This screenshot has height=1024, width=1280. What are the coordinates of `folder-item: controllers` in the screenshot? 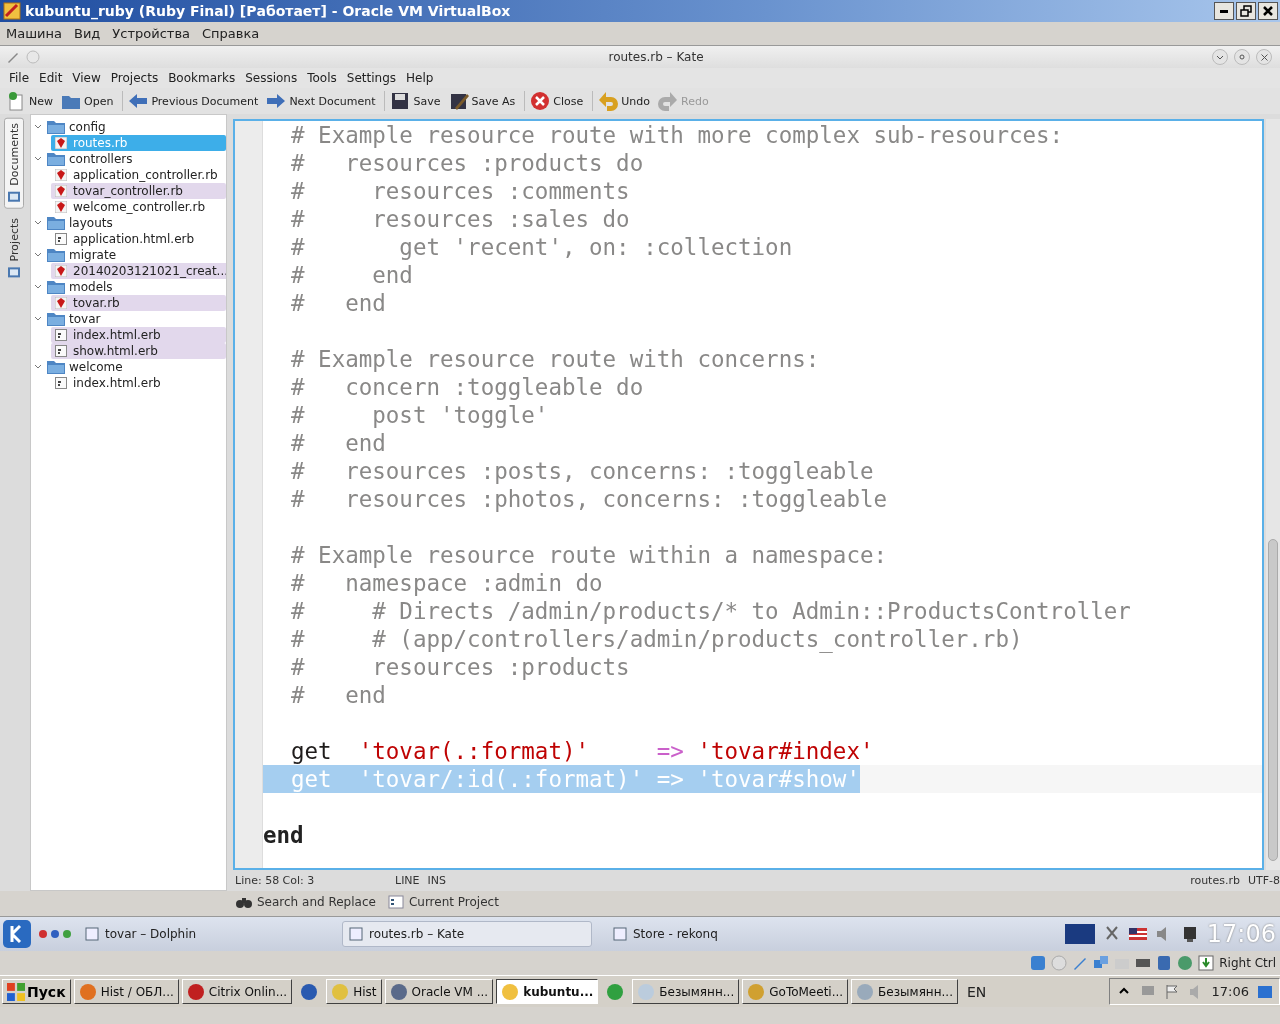 It's located at (128, 159).